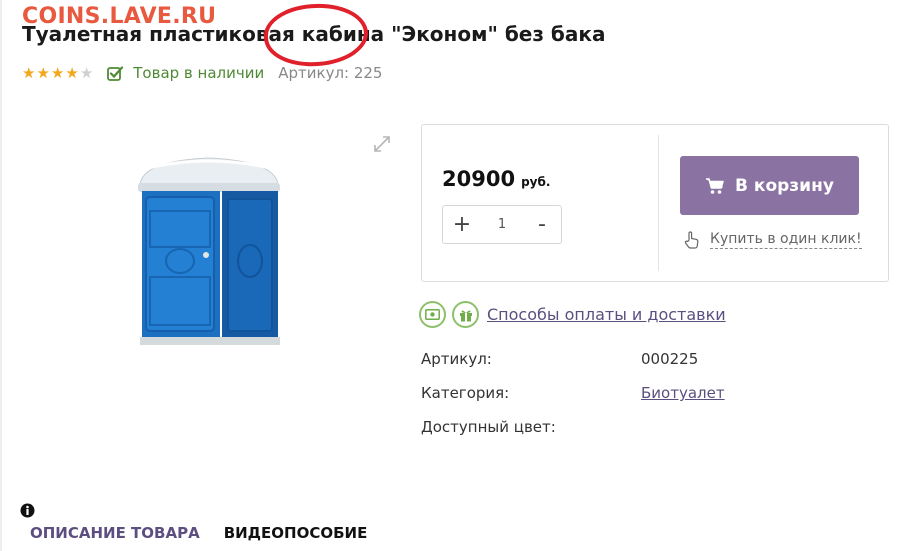 This screenshot has width=906, height=551. I want to click on quantity-stepper: + 1 -, so click(502, 224).